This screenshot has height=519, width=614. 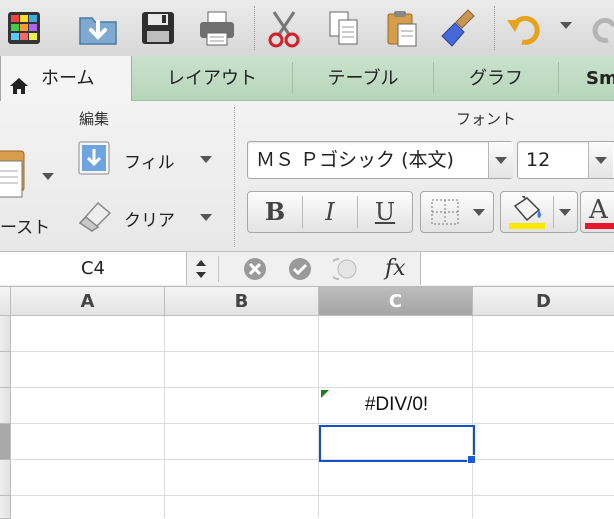 I want to click on fill-button: フィル, so click(x=147, y=159).